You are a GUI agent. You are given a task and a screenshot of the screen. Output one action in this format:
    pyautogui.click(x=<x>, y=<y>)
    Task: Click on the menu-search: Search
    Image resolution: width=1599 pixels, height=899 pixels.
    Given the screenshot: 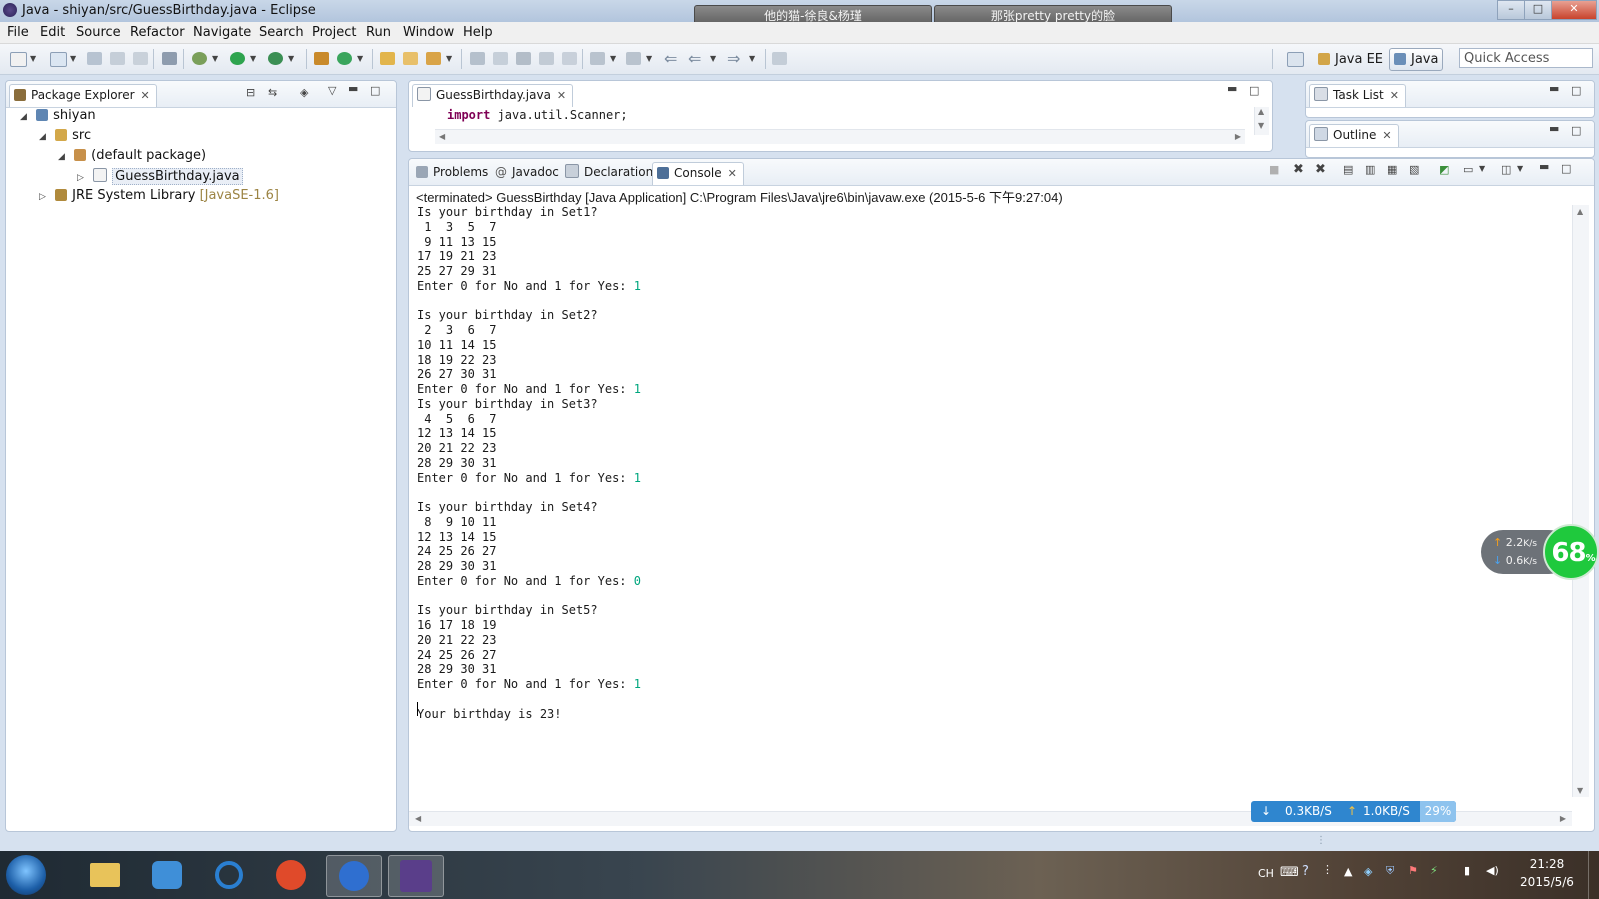 What is the action you would take?
    pyautogui.click(x=281, y=32)
    